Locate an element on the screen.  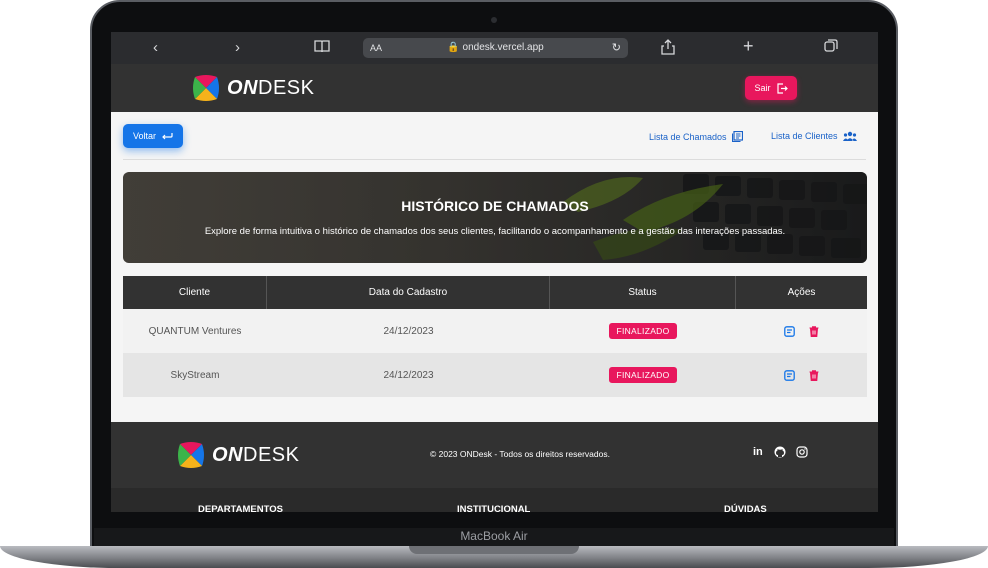
back-button: Voltar is located at coordinates (153, 136).